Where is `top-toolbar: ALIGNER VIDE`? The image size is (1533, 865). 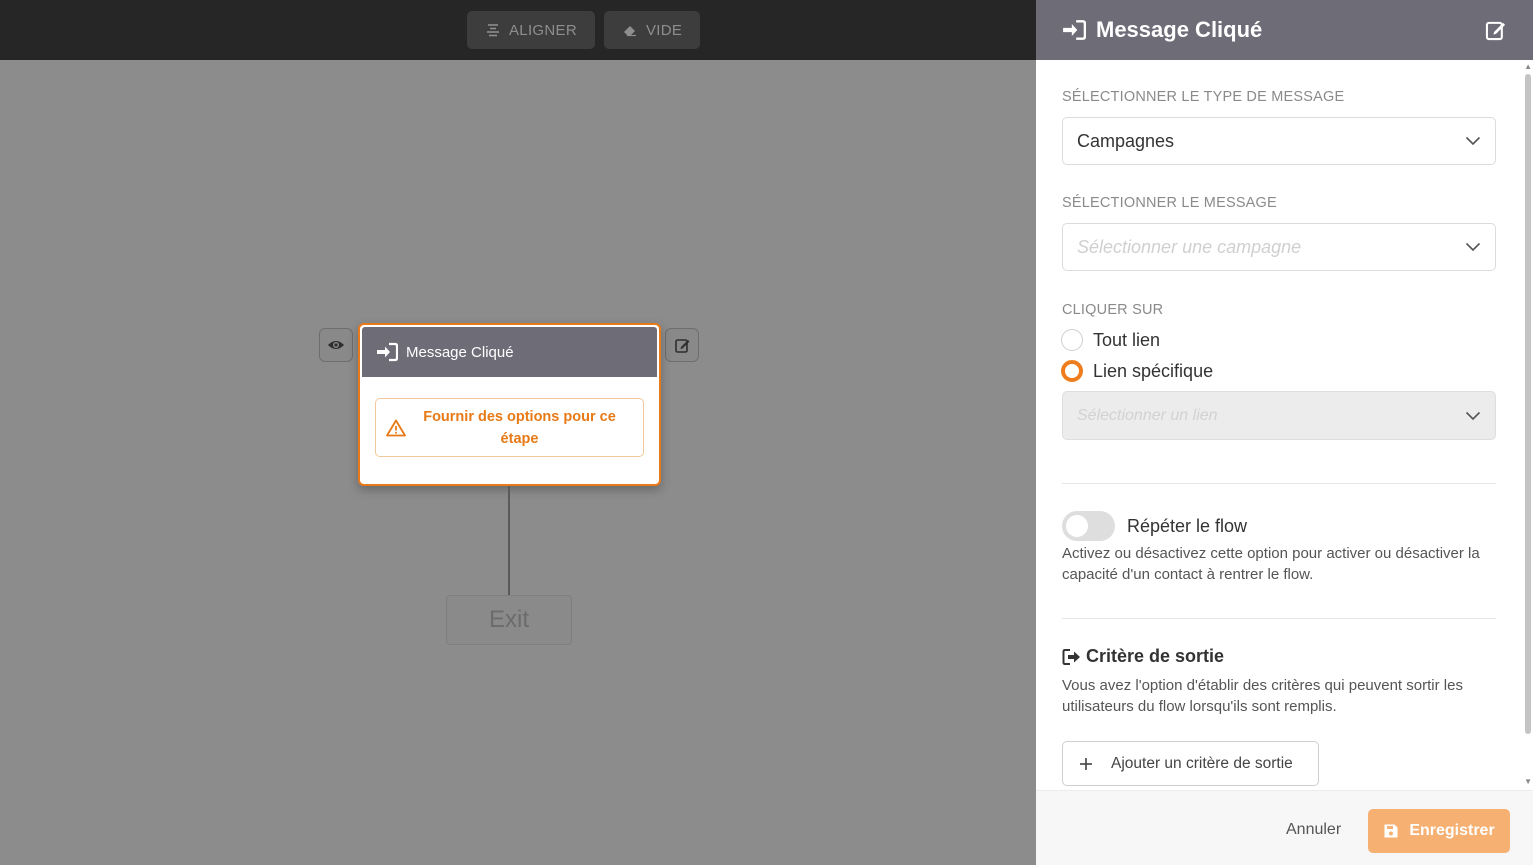 top-toolbar: ALIGNER VIDE is located at coordinates (518, 30).